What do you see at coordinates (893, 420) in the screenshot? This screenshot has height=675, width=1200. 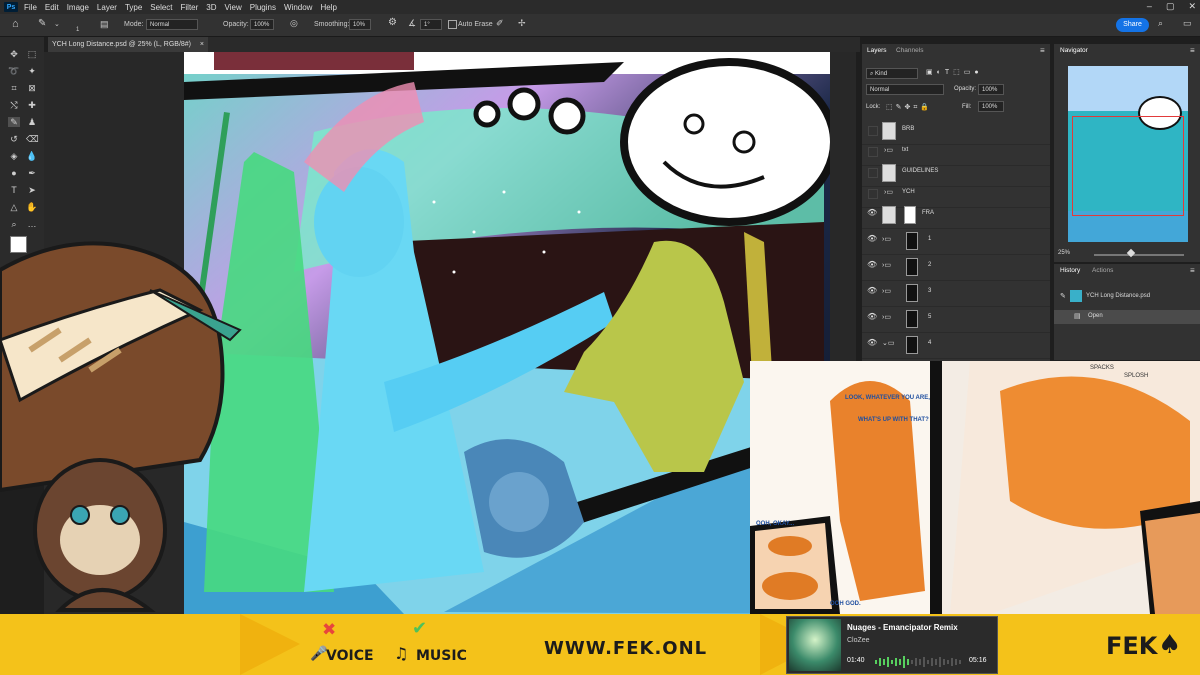 I see `speech-text-2: WHAT'S UP WITH THAT?` at bounding box center [893, 420].